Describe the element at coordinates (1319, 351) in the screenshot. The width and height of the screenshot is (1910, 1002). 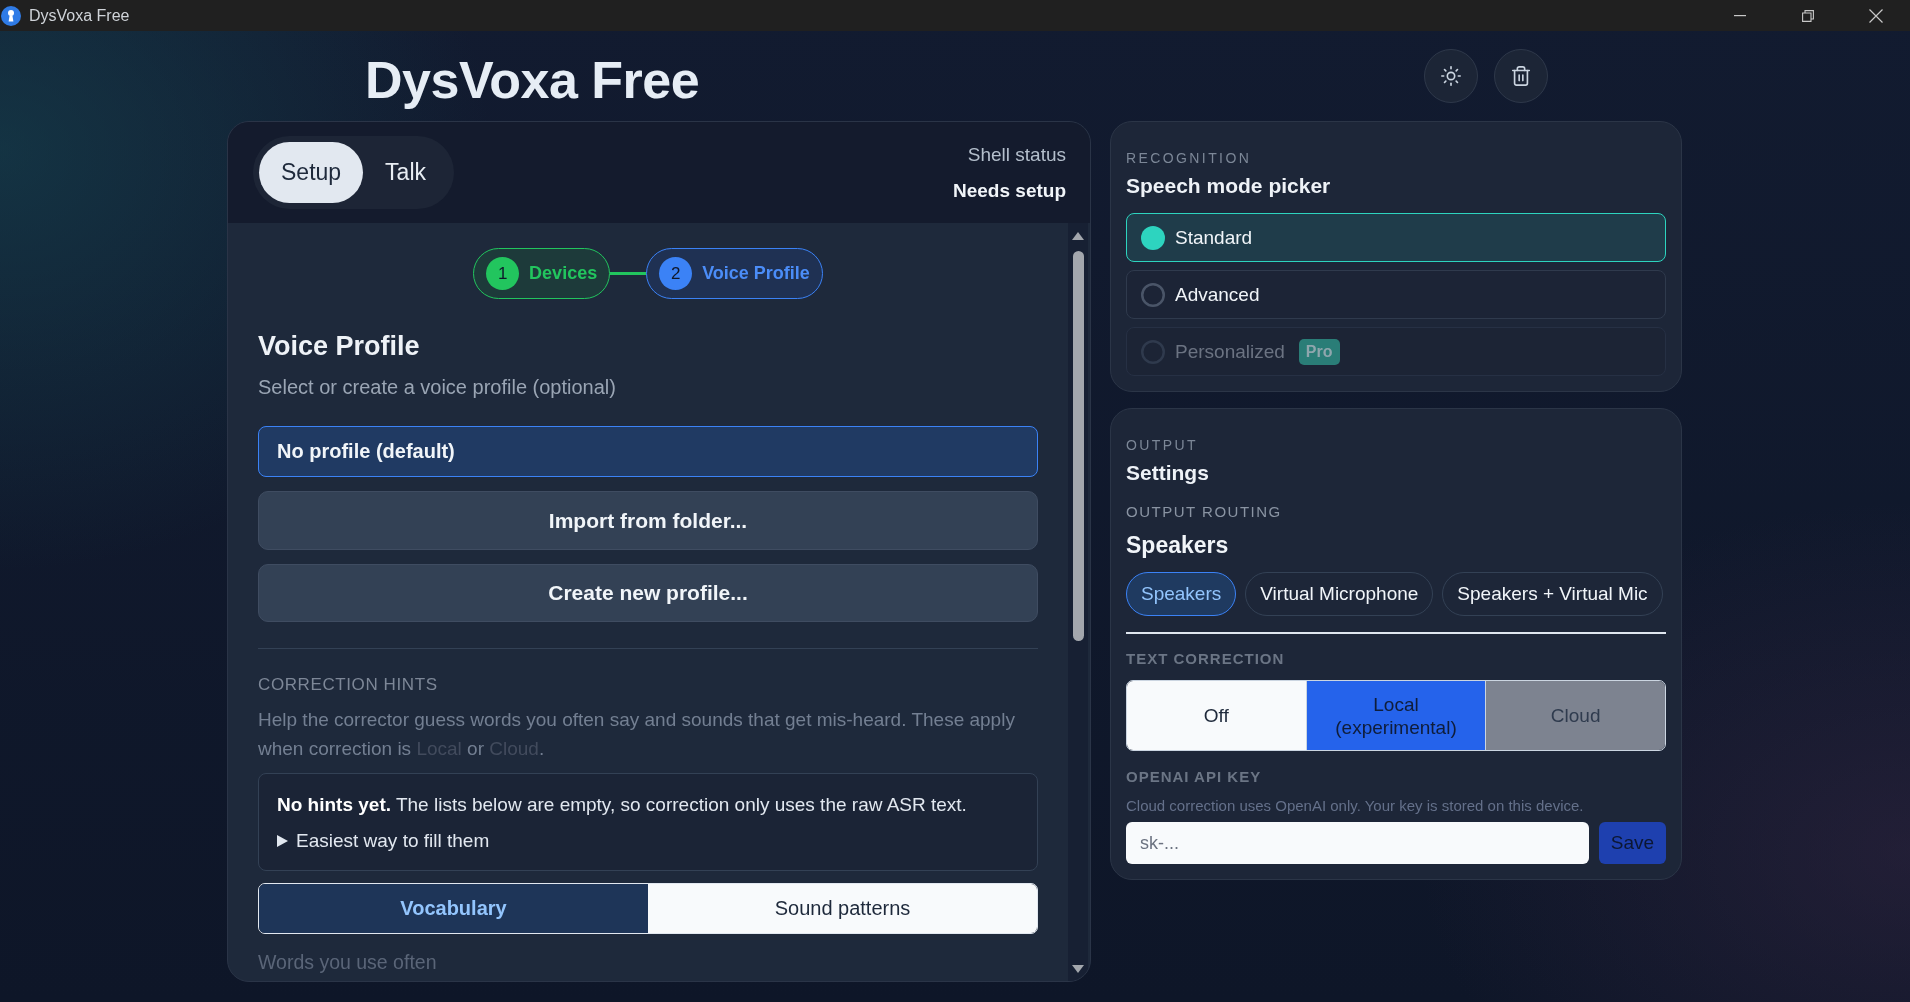
I see `plan-badge: Pro` at that location.